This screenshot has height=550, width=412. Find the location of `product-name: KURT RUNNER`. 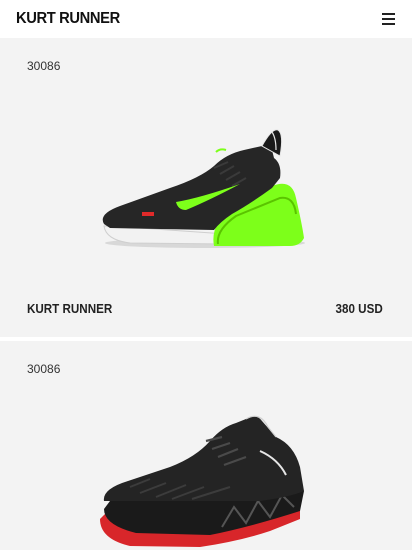

product-name: KURT RUNNER is located at coordinates (69, 309).